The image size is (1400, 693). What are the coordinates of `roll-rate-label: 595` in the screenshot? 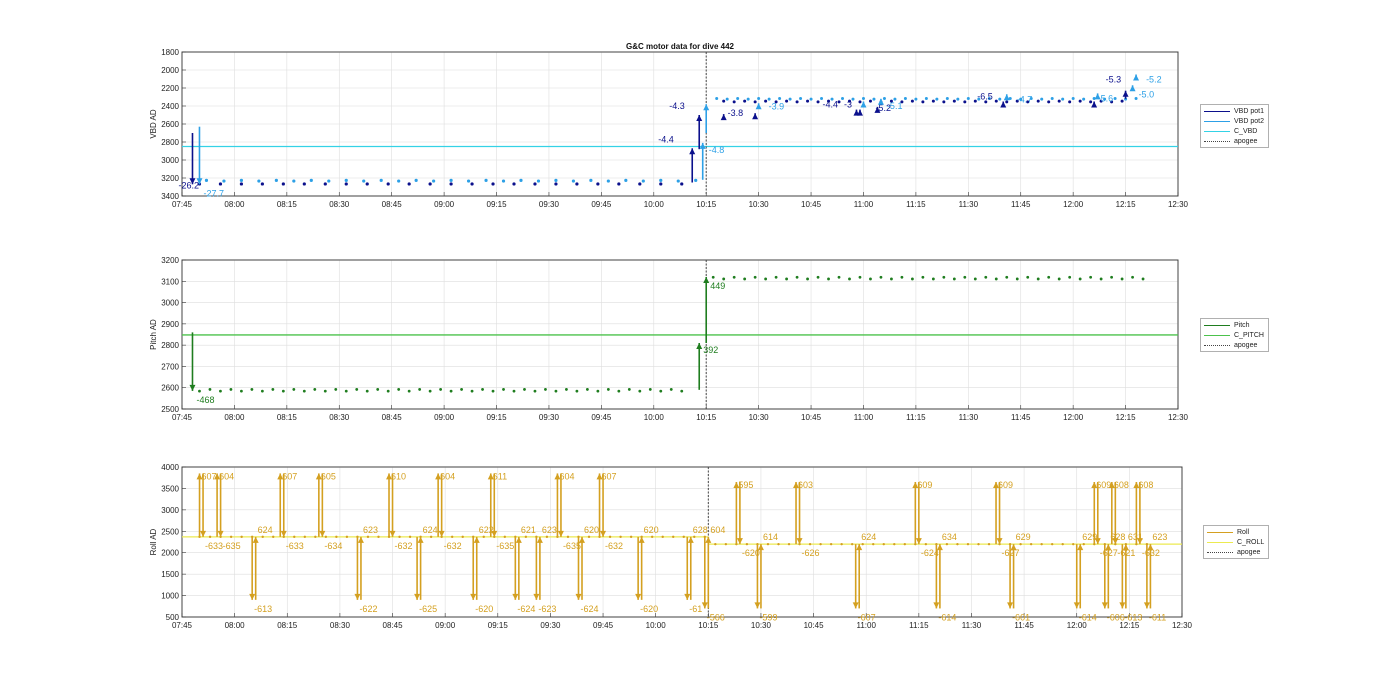 It's located at (745, 485).